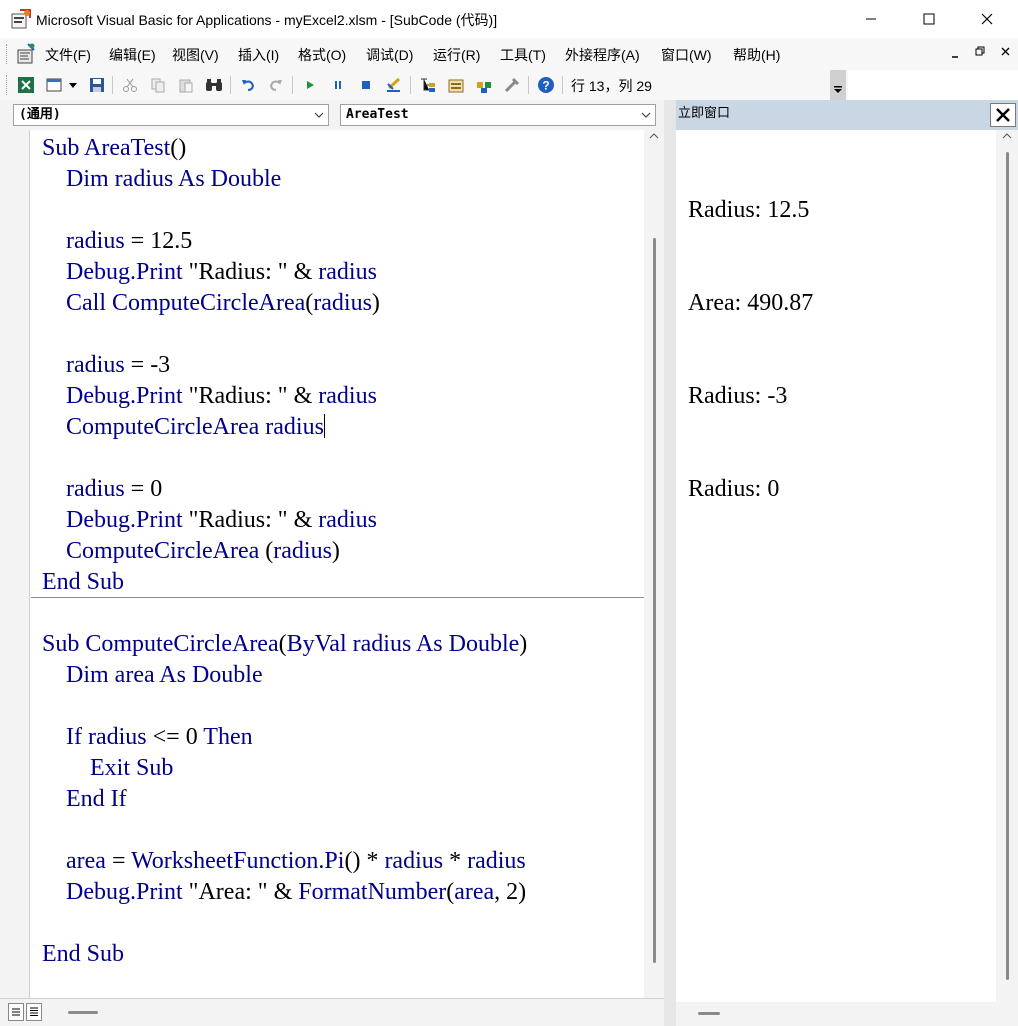 The height and width of the screenshot is (1026, 1018). I want to click on menu-tools: 工具(T), so click(523, 55).